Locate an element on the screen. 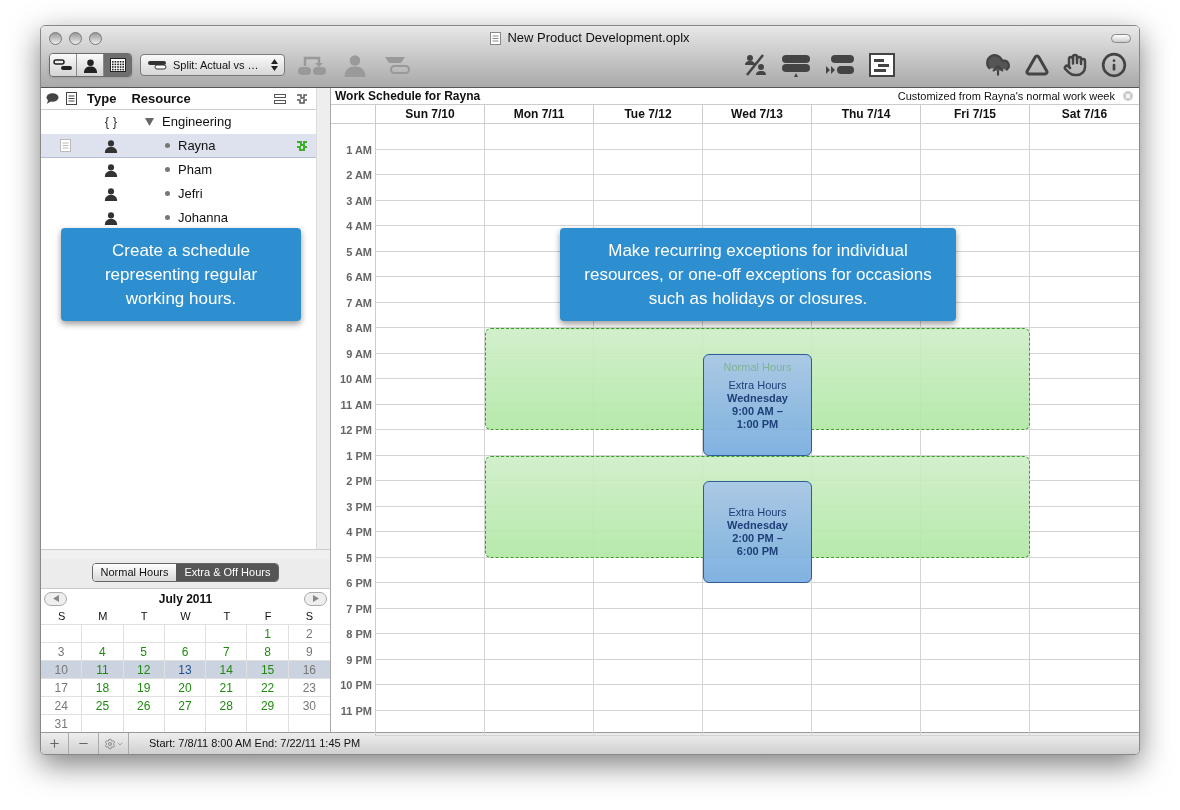  status-text: Start: 7/8/11 8:00 AM End: 7/22/11 1:45 PM is located at coordinates (255, 744).